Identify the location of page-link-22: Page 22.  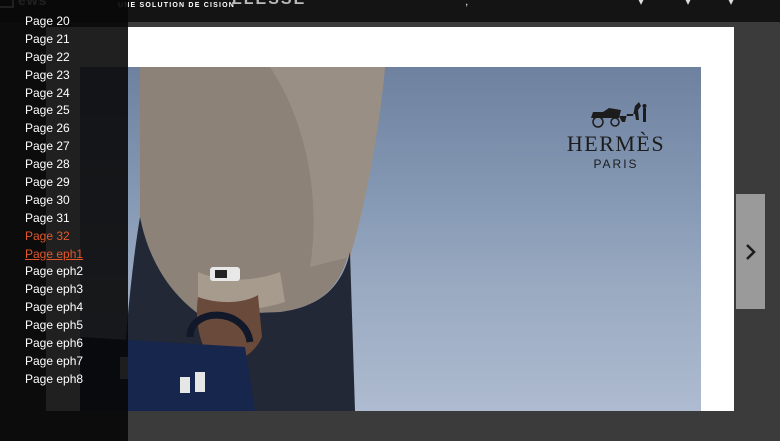
(54, 58).